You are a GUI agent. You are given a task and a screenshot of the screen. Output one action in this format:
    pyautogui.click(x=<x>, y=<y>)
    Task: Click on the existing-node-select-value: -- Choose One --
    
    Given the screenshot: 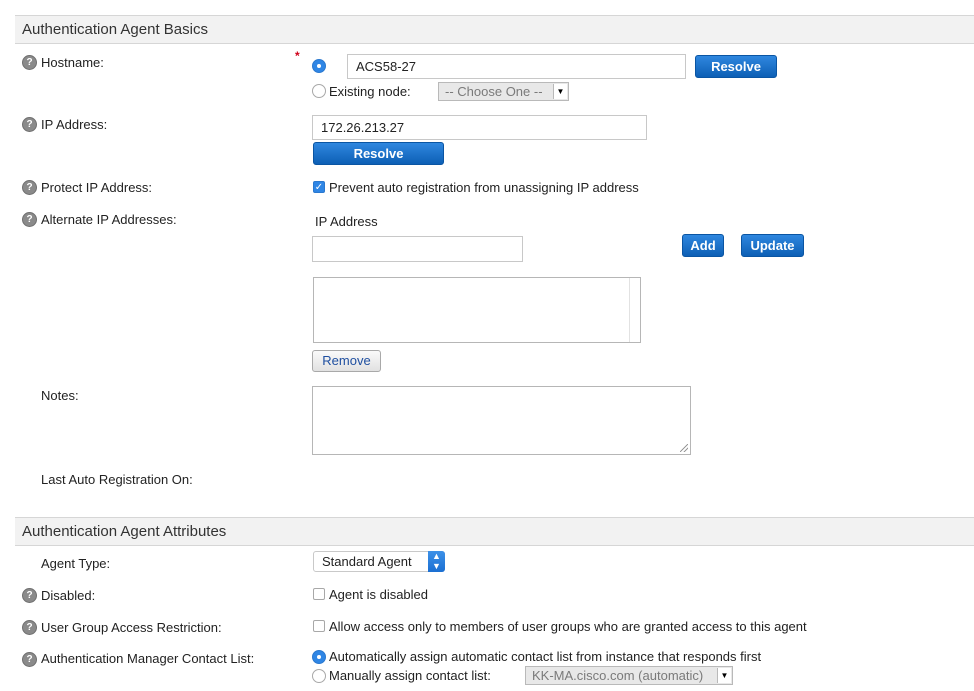 What is the action you would take?
    pyautogui.click(x=494, y=91)
    